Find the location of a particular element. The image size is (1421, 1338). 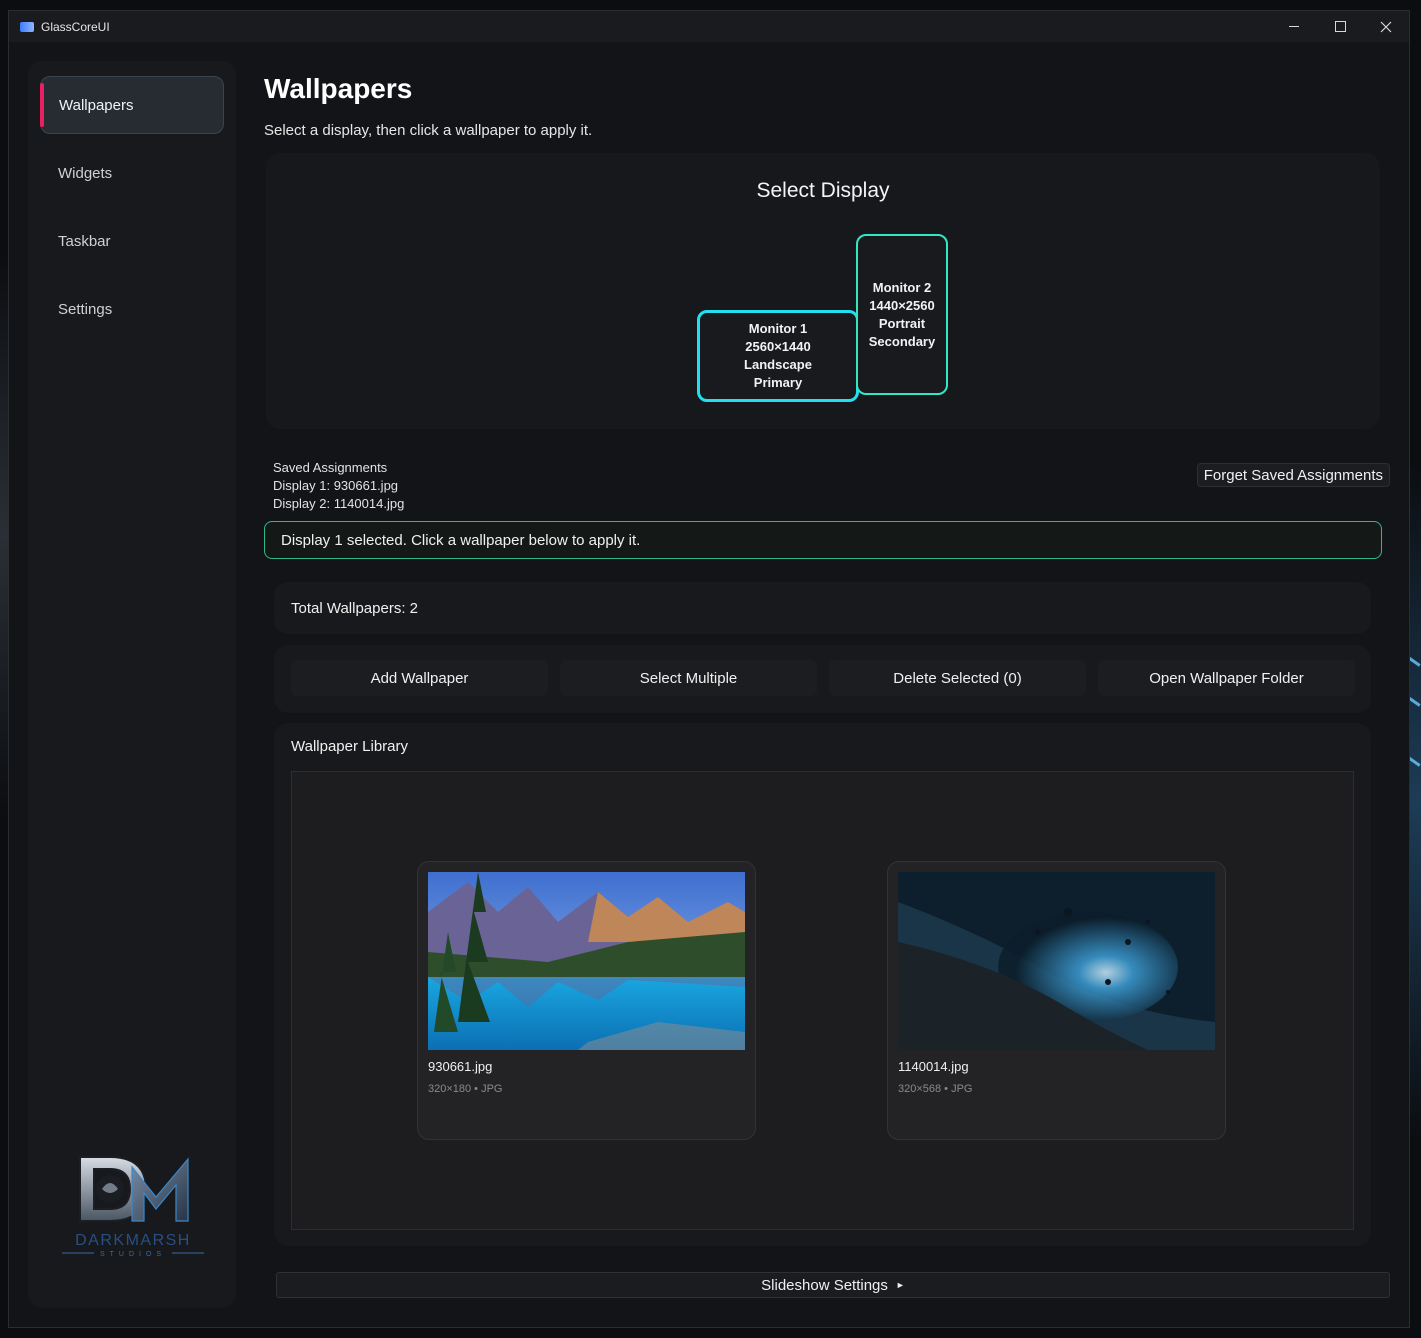

minimize-icon is located at coordinates (1294, 26).